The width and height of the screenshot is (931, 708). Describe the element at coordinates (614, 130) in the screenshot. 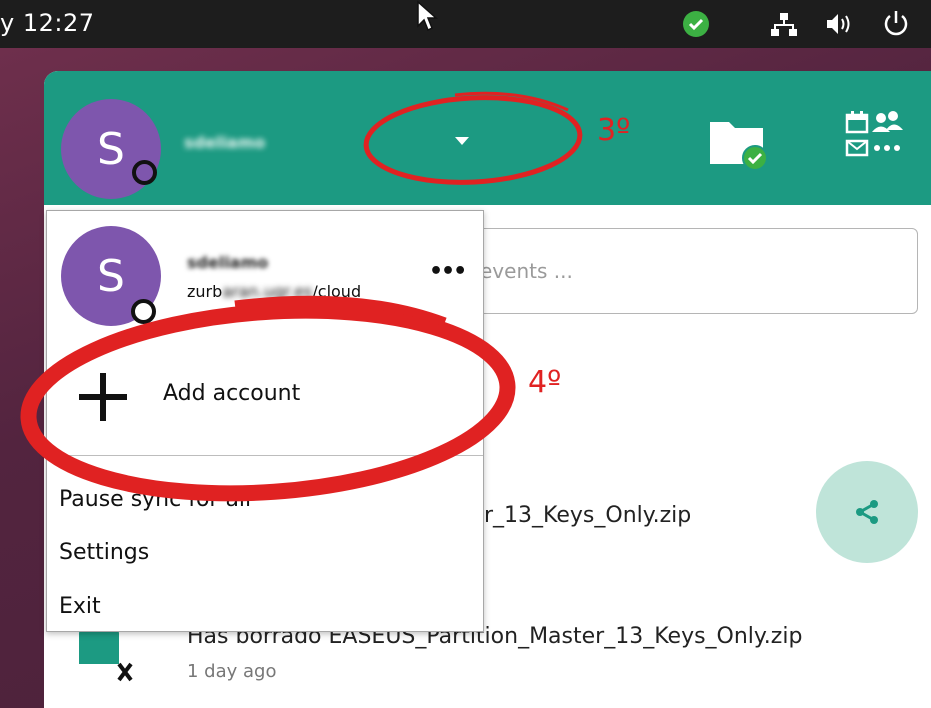

I see `annotation-step3-label: 3º` at that location.